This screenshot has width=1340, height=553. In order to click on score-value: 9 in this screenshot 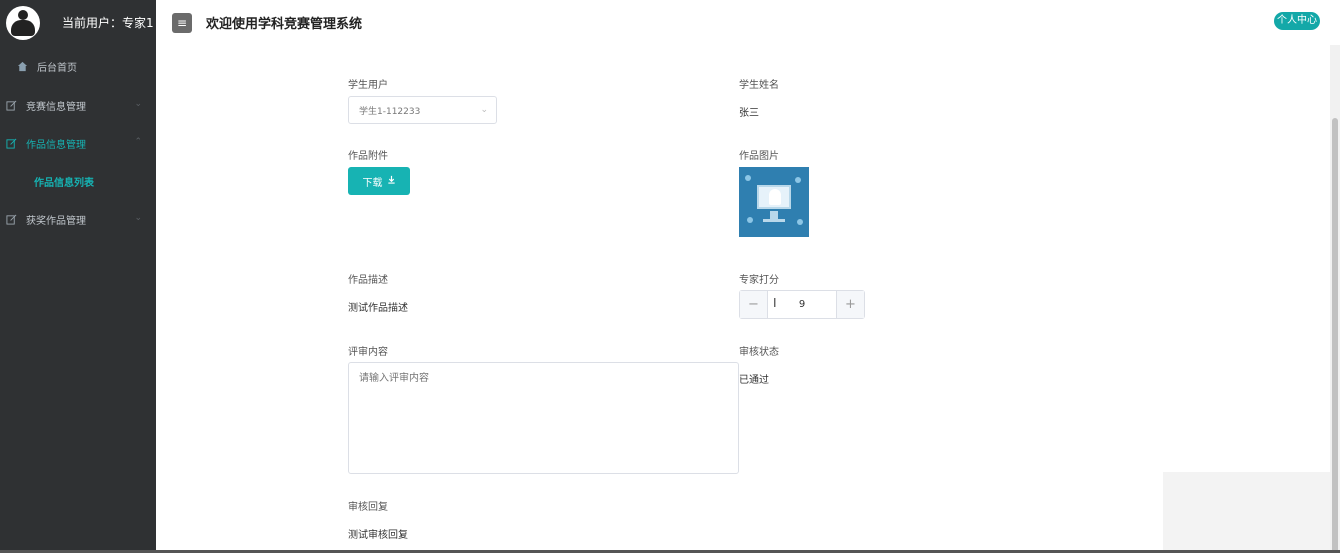, I will do `click(802, 304)`.